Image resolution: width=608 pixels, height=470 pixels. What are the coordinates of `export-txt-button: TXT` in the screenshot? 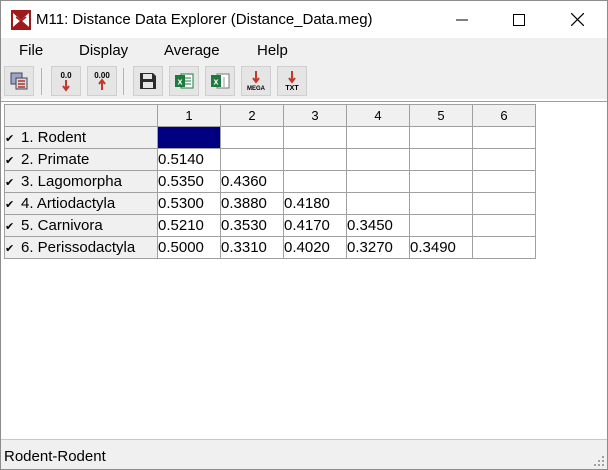 It's located at (292, 81).